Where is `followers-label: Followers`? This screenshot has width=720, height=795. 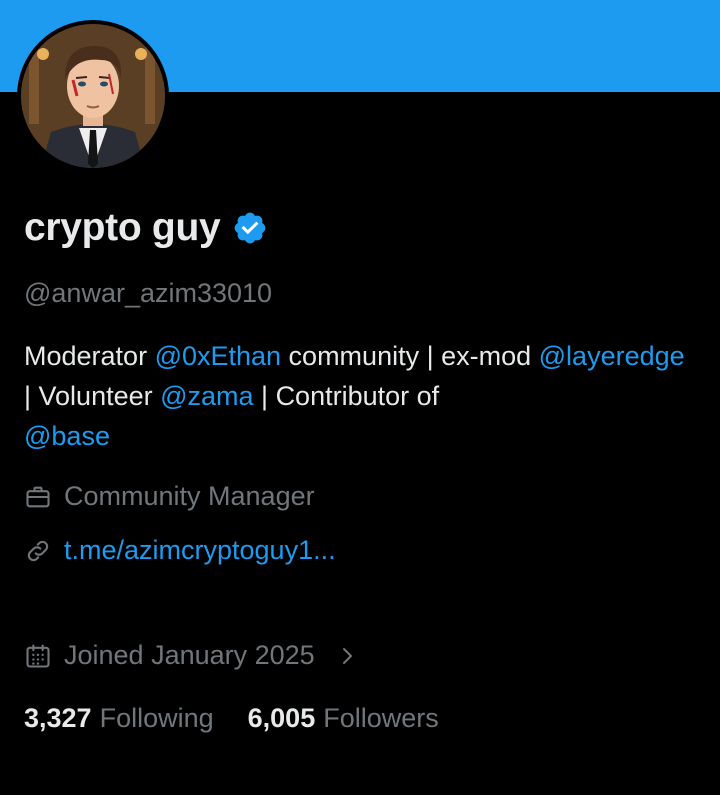 followers-label: Followers is located at coordinates (381, 718).